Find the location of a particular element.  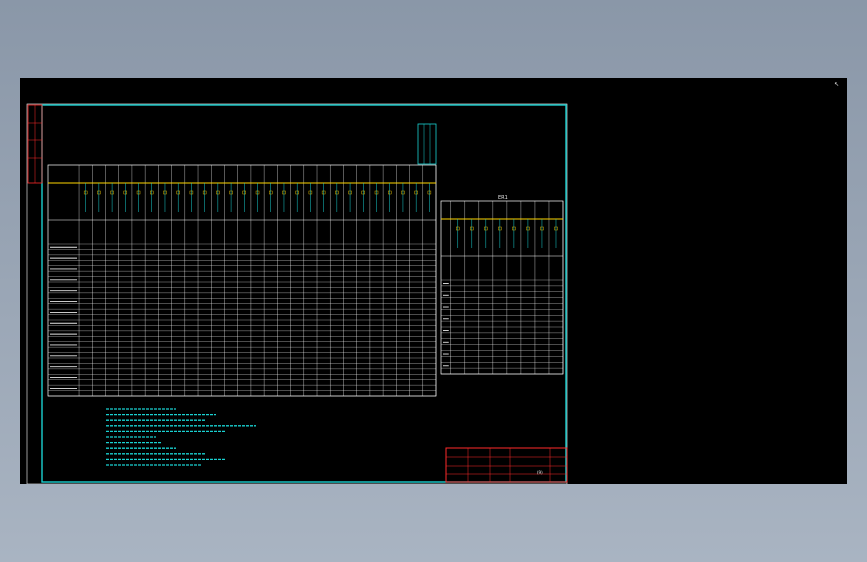

side-distribution-table is located at coordinates (502, 287).